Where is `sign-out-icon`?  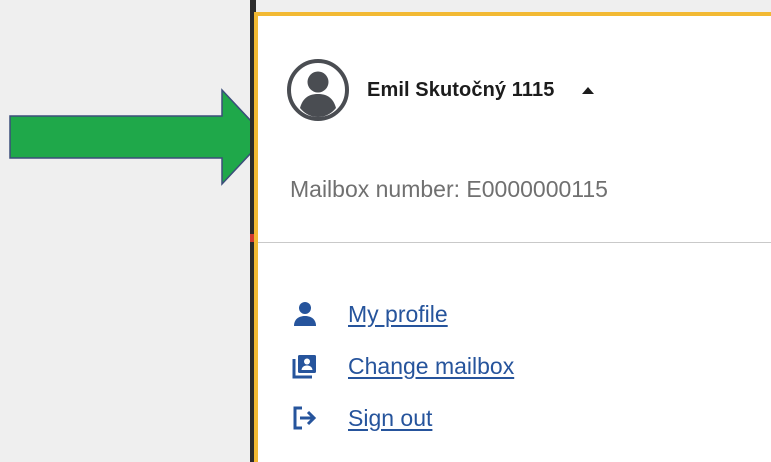 sign-out-icon is located at coordinates (305, 418).